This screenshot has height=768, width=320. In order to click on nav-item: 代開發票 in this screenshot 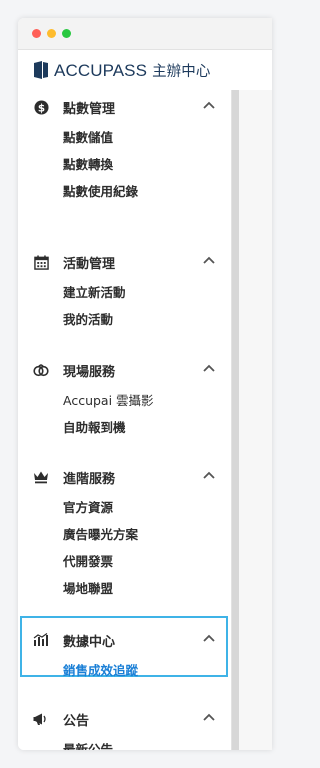, I will do `click(124, 561)`.